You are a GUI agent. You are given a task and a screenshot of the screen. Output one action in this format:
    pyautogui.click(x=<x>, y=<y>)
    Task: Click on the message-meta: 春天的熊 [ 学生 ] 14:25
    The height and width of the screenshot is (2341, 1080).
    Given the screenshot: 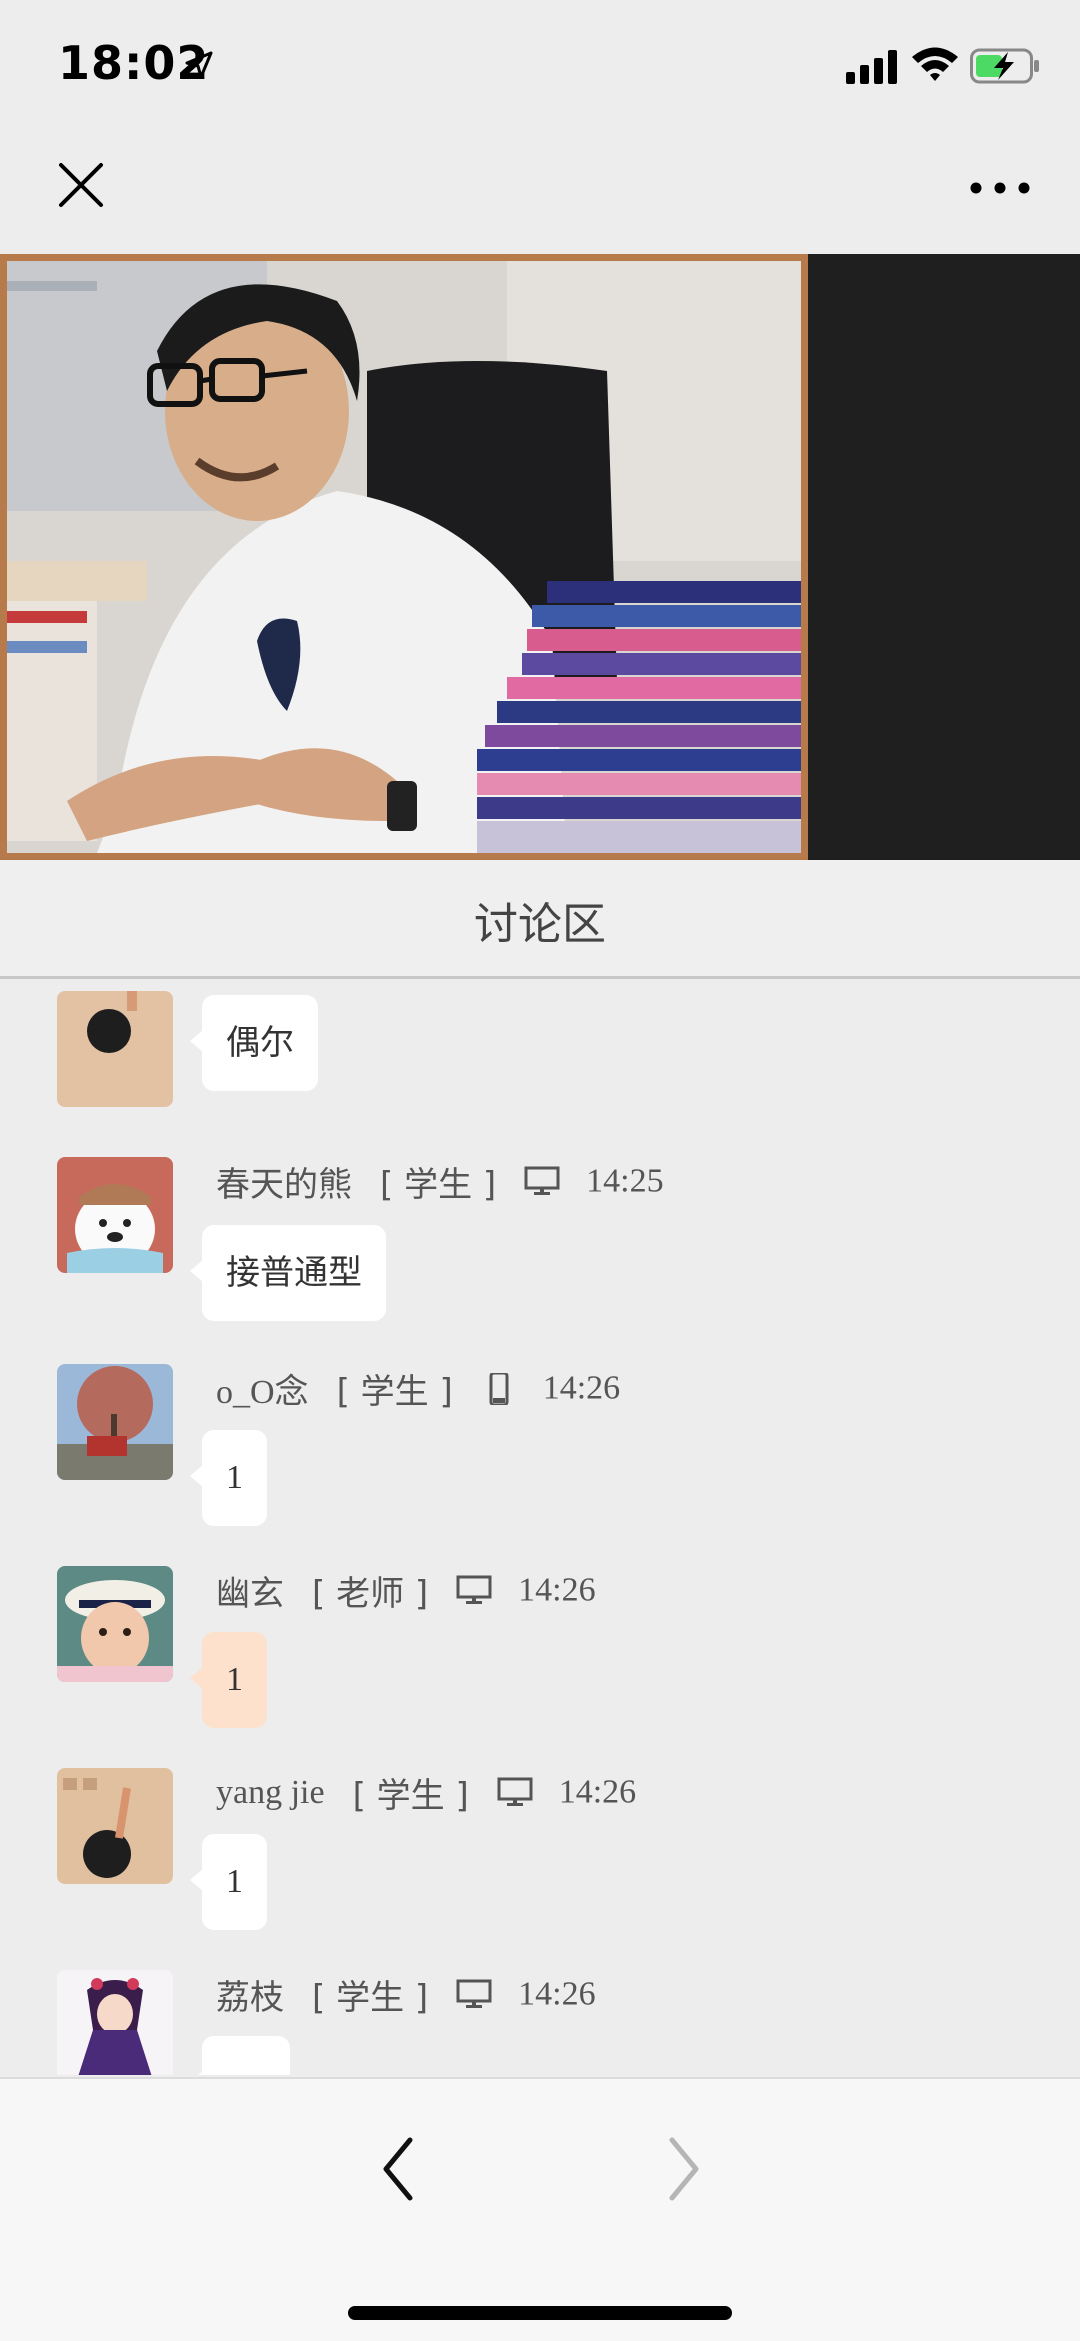 What is the action you would take?
    pyautogui.click(x=440, y=1181)
    